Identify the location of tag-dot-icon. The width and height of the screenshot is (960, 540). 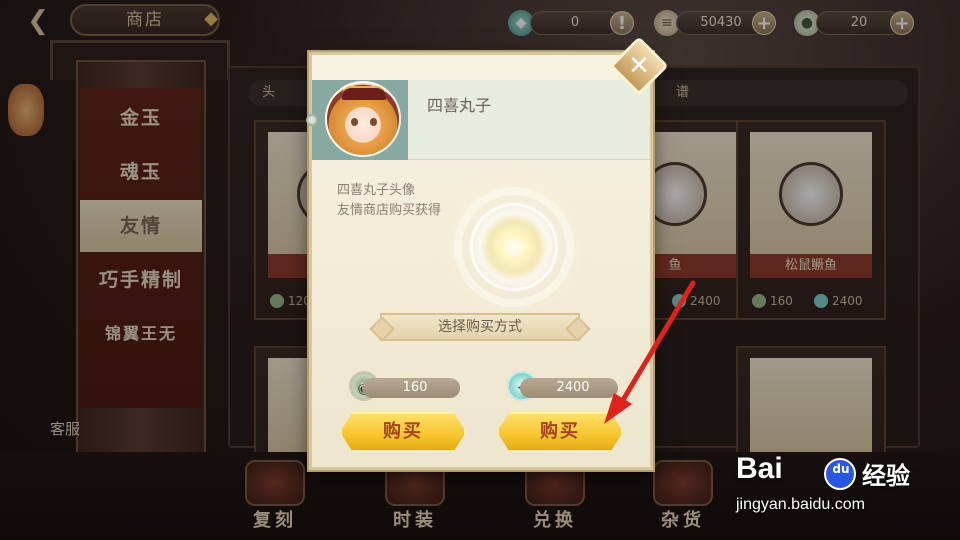
(312, 120).